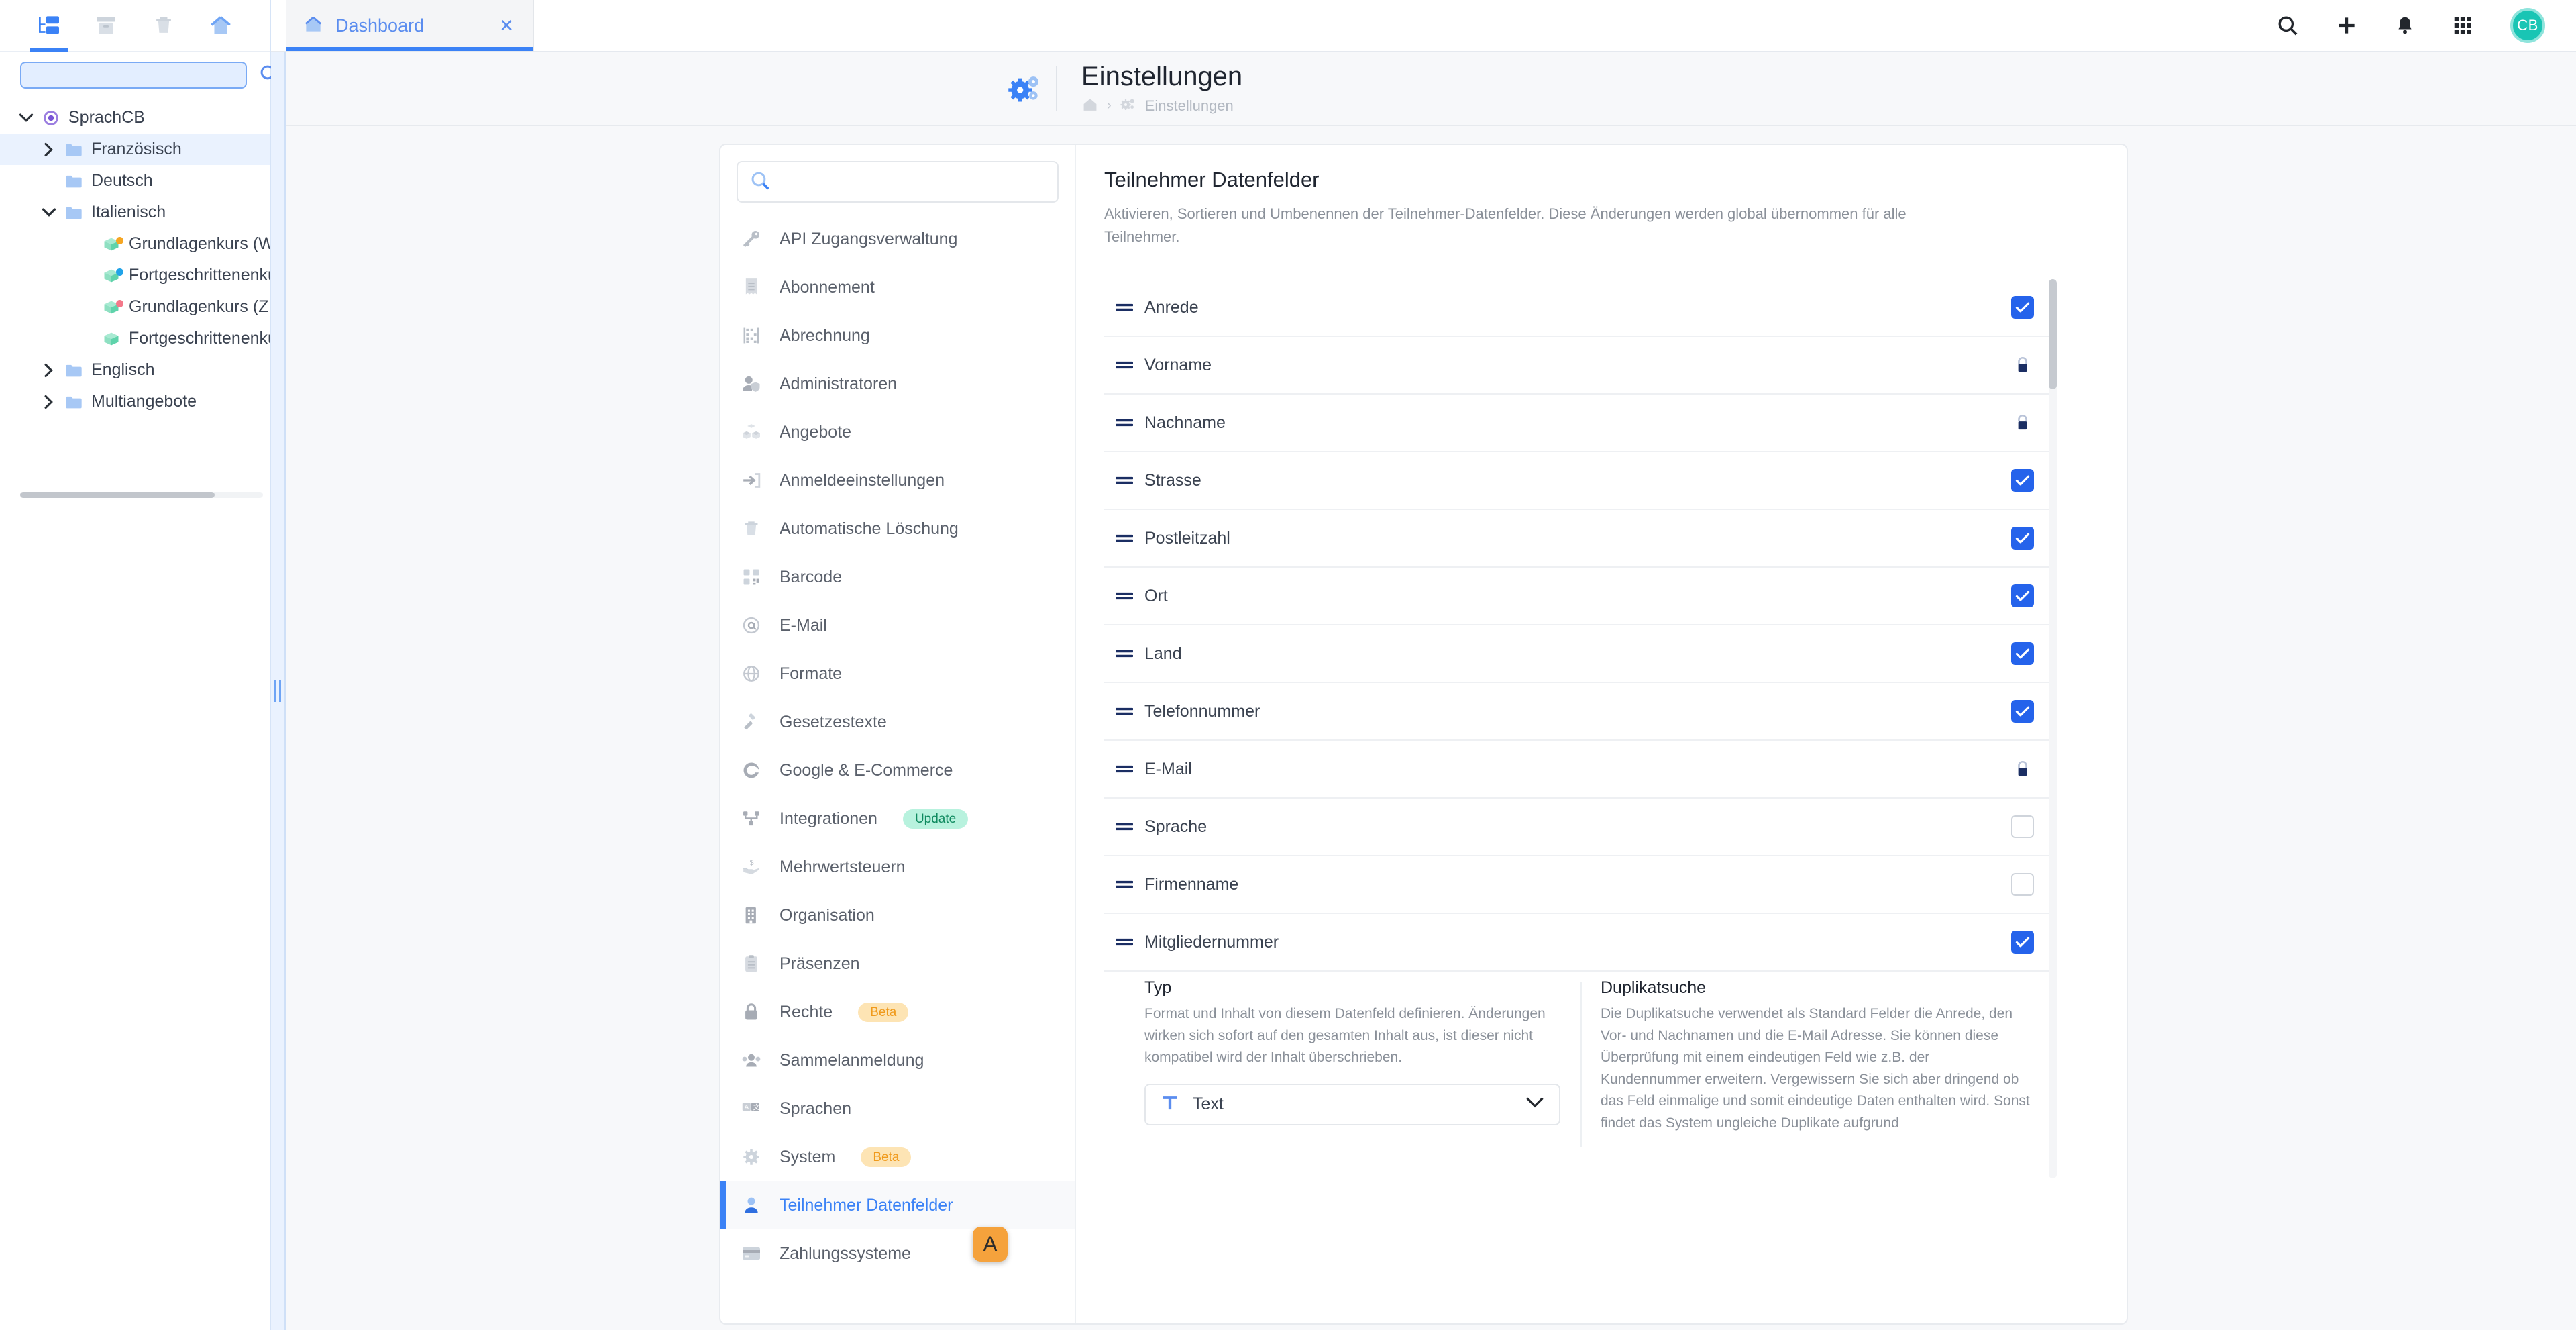 The image size is (2576, 1330). Describe the element at coordinates (897, 1205) in the screenshot. I see `settings-menu-item: Teilnehmer Datenfelder` at that location.